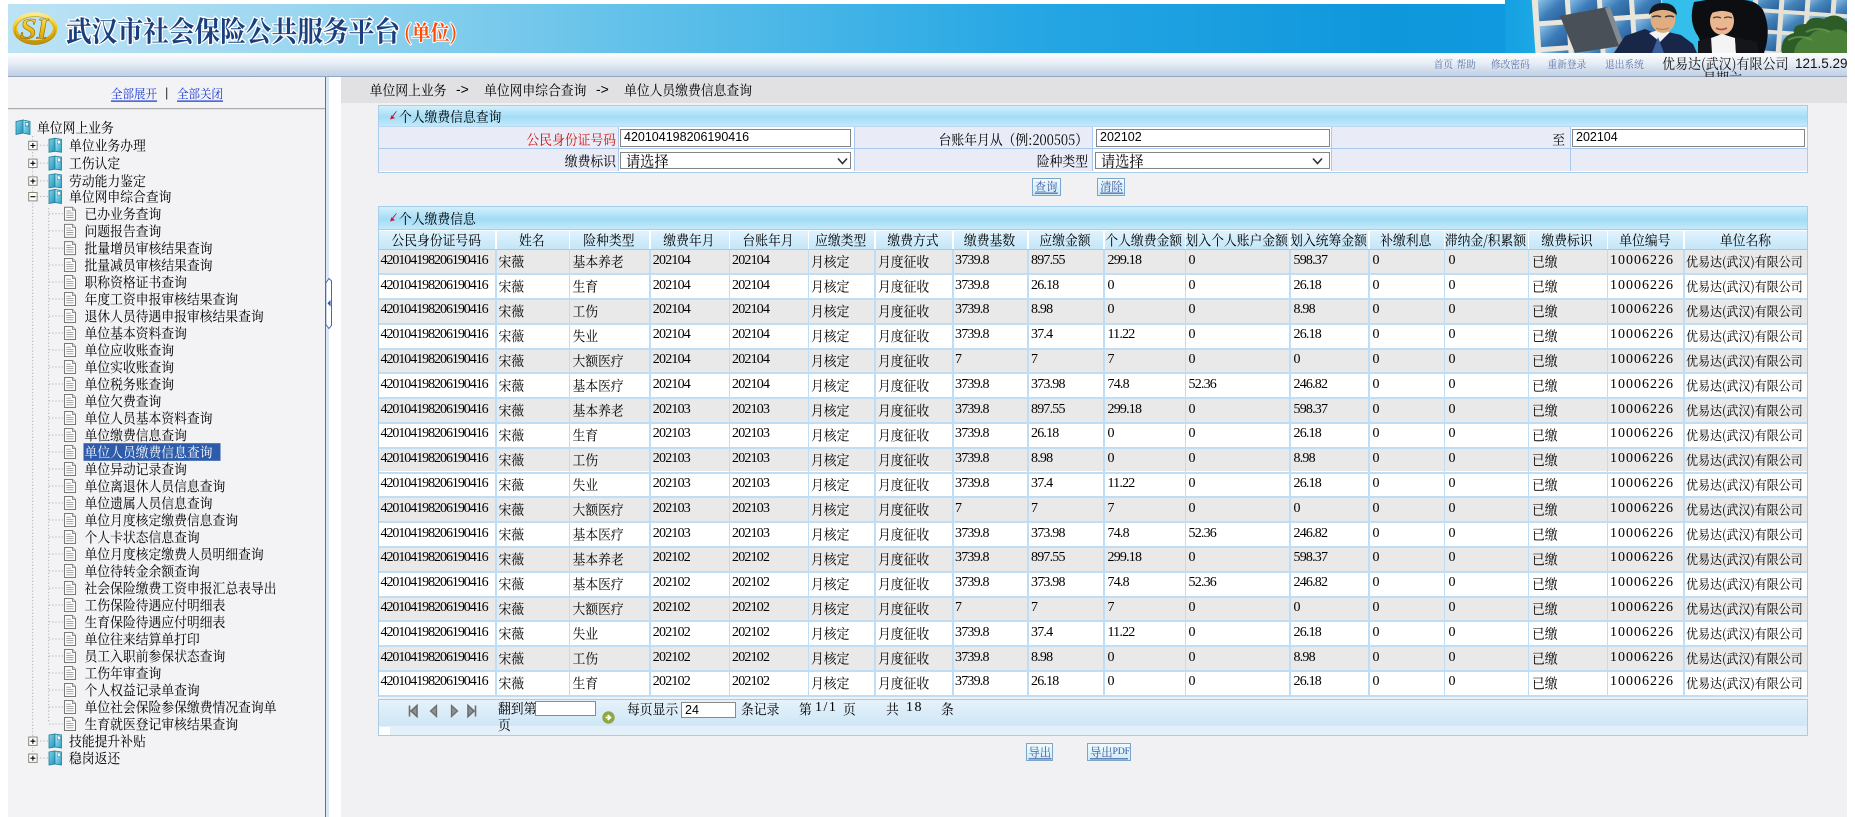  I want to click on svg-text: SI, so click(35, 29).